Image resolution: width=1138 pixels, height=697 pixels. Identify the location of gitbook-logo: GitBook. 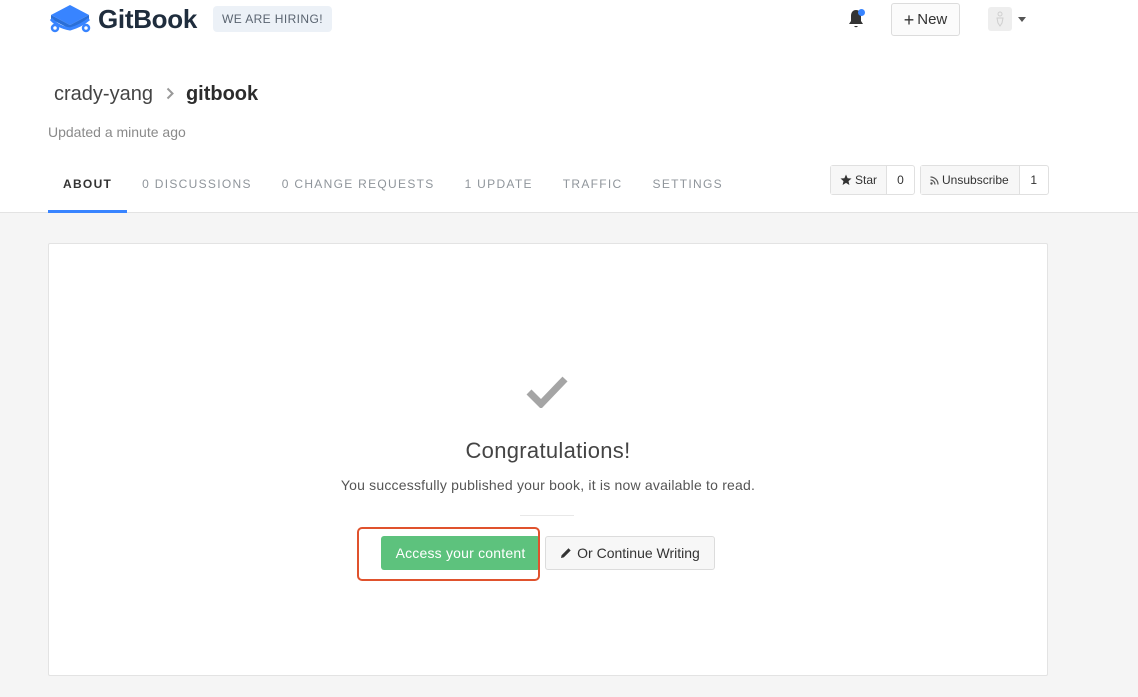
(122, 19).